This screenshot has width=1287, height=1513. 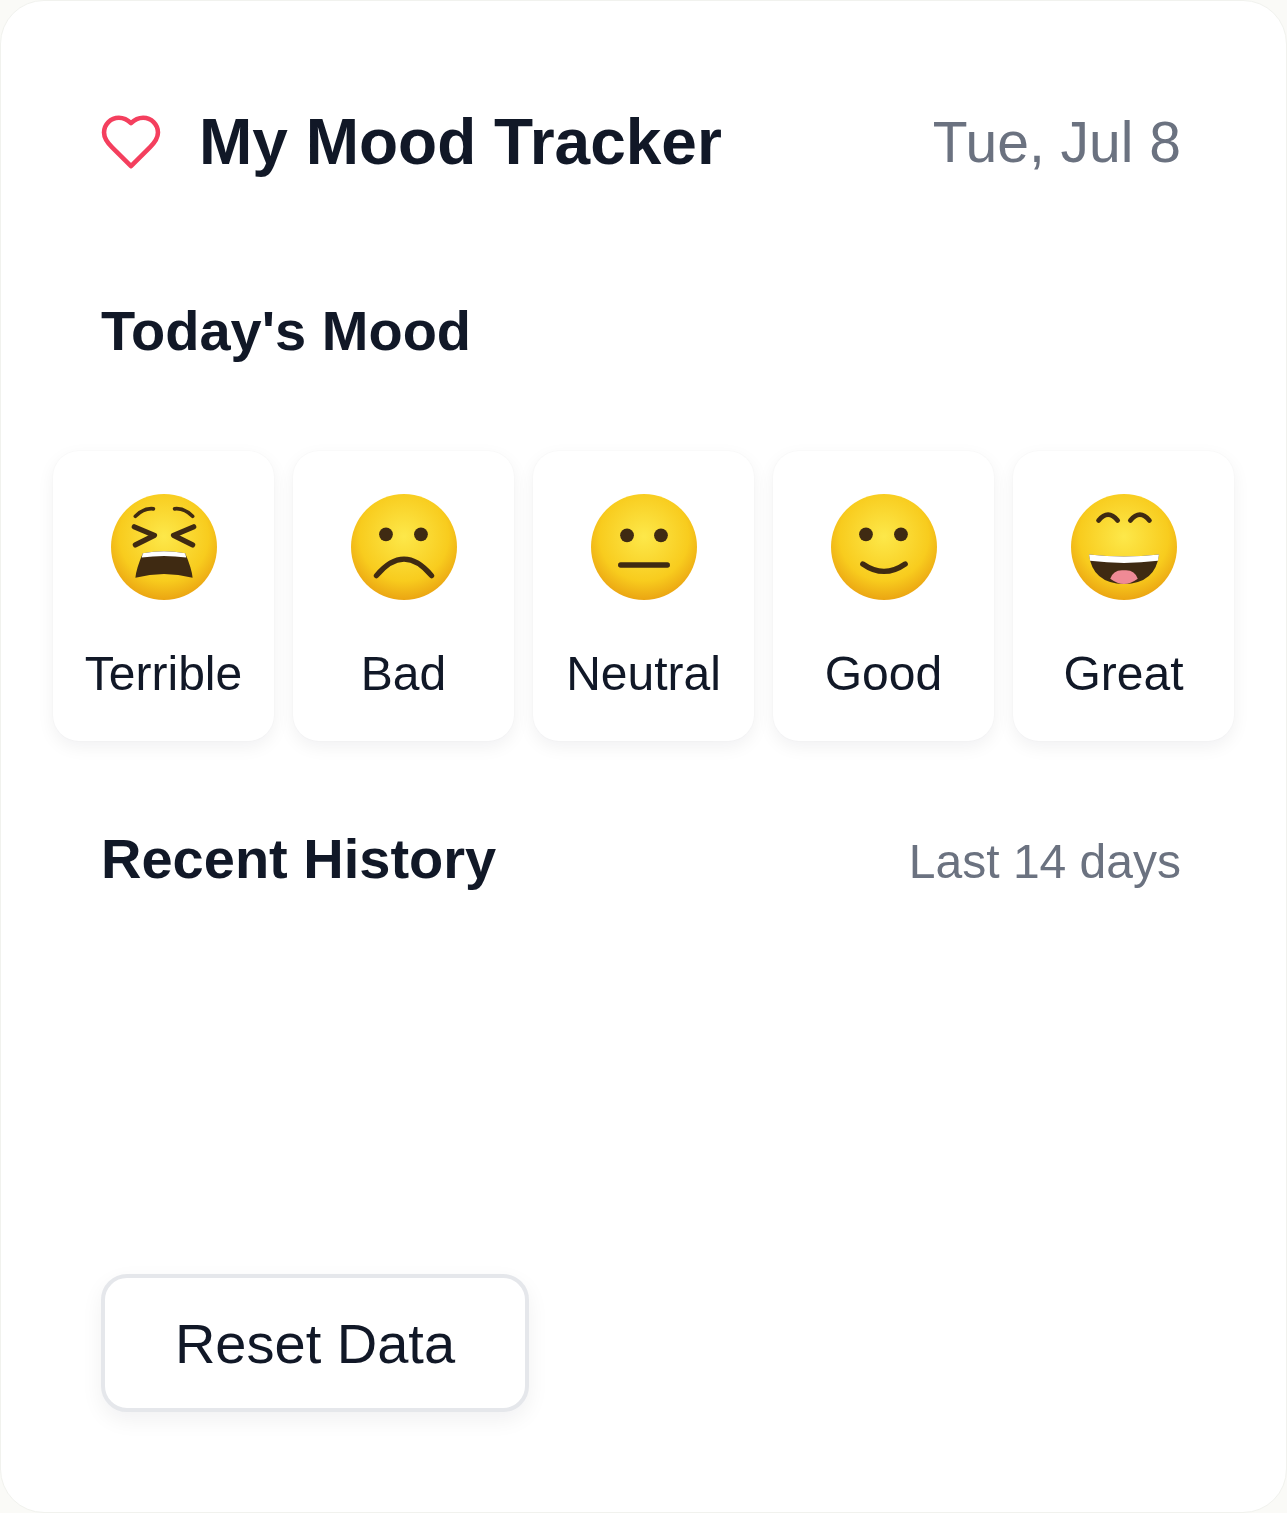 What do you see at coordinates (883, 547) in the screenshot?
I see `smiling-face-icon` at bounding box center [883, 547].